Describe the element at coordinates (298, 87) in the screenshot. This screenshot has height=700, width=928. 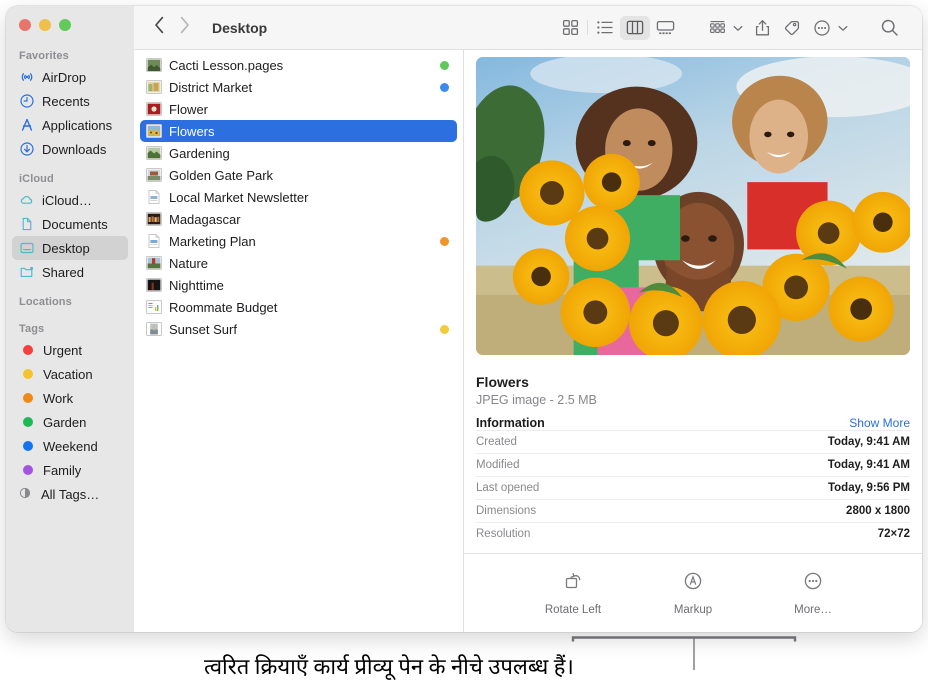
I see `list-item: District Market` at that location.